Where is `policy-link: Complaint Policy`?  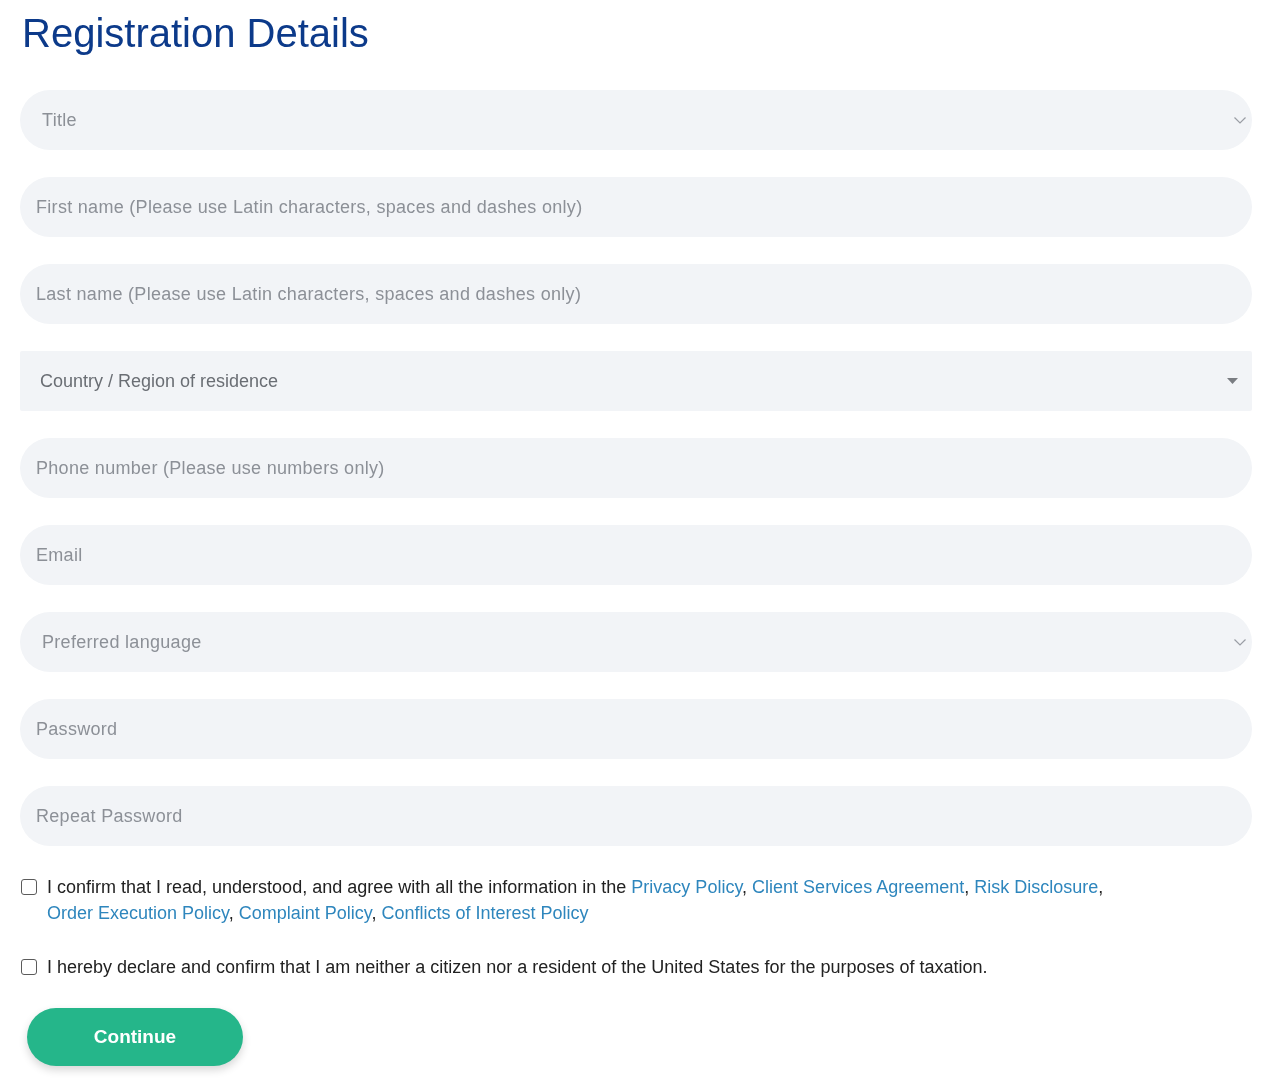 policy-link: Complaint Policy is located at coordinates (305, 913).